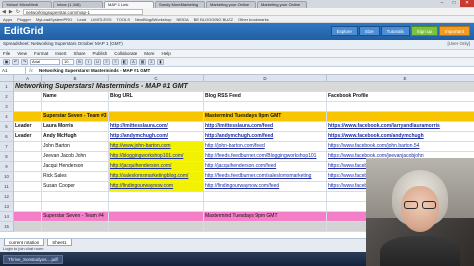 The width and height of the screenshot is (474, 266). I want to click on save-icon: ▣, so click(6, 62).